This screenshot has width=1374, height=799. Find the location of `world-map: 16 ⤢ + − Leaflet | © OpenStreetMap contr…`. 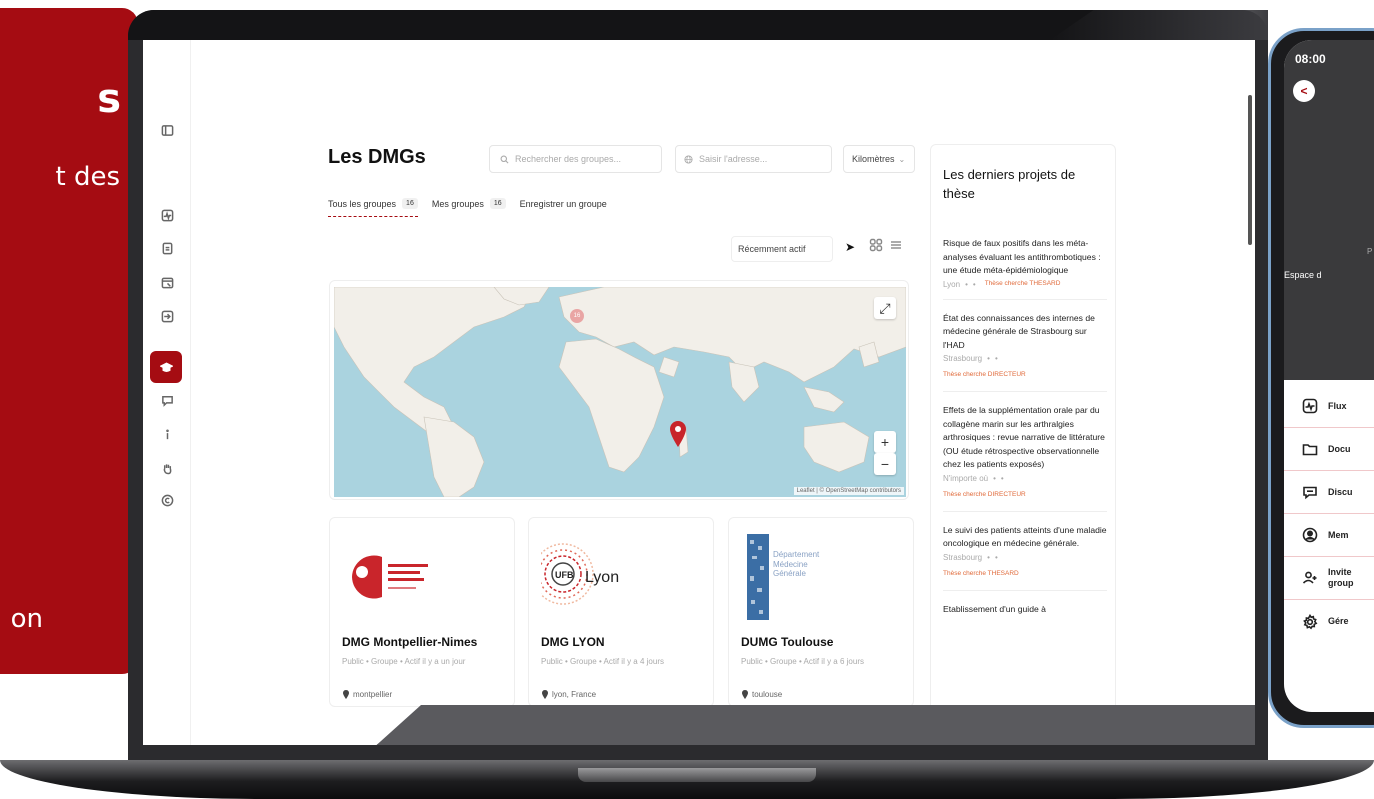

world-map: 16 ⤢ + − Leaflet | © OpenStreetMap contr… is located at coordinates (620, 392).